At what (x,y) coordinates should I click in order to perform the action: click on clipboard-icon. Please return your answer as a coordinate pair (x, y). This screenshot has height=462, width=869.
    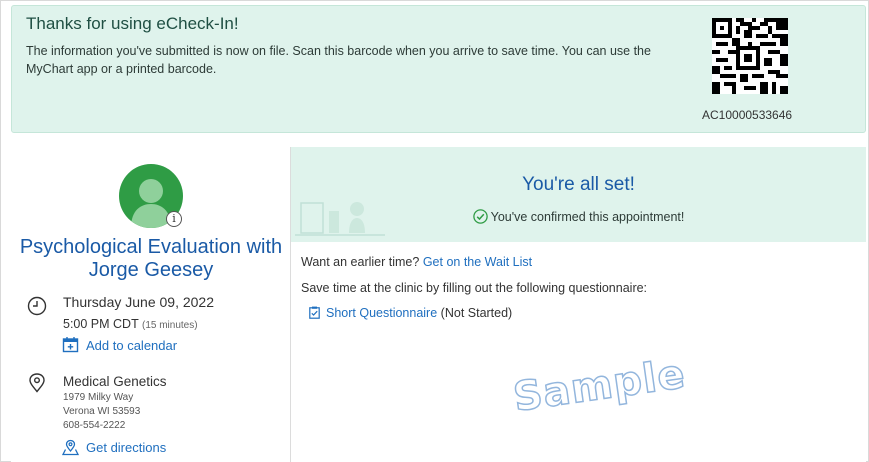
    Looking at the image, I should click on (314, 312).